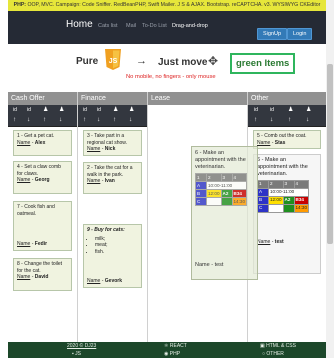  What do you see at coordinates (197, 98) in the screenshot?
I see `column-title: Lease` at bounding box center [197, 98].